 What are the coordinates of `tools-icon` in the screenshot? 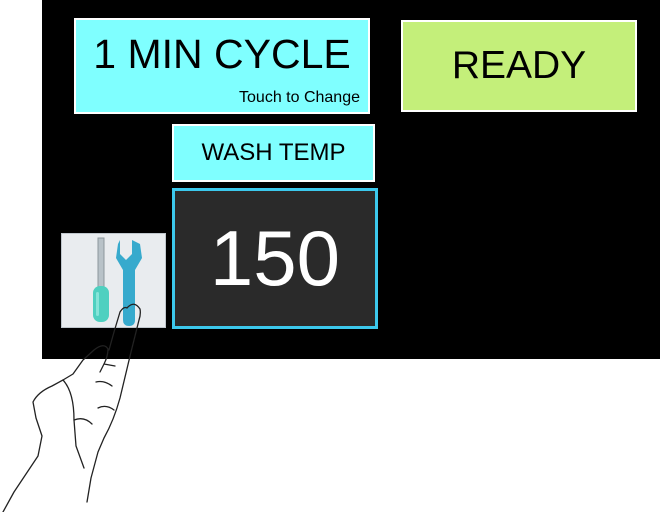 It's located at (117, 281).